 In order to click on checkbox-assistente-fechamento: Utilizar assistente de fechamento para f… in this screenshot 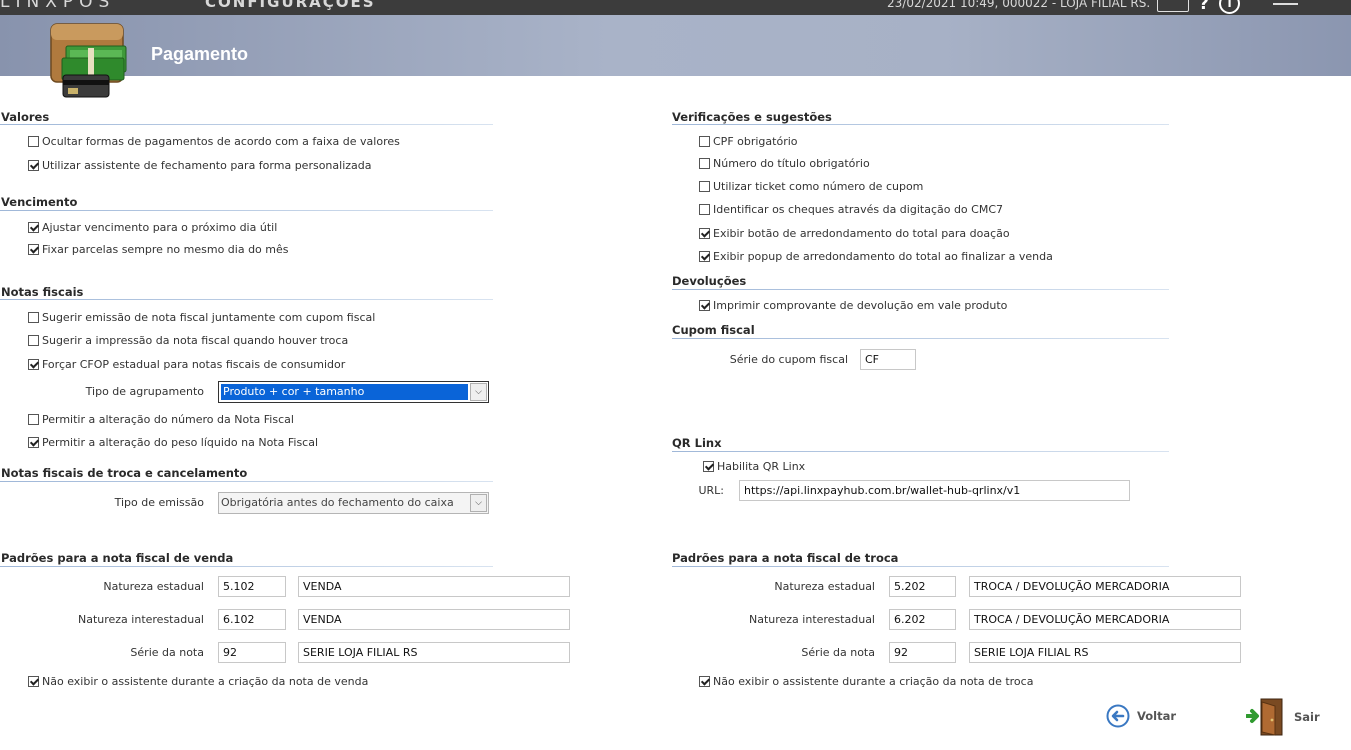, I will do `click(200, 165)`.